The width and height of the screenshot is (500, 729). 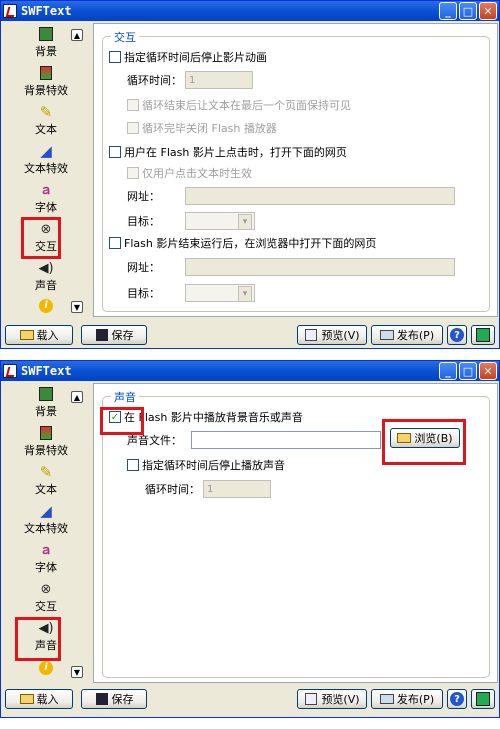 What do you see at coordinates (197, 173) in the screenshot?
I see `only-text-label: 仅用户点击文本时生效` at bounding box center [197, 173].